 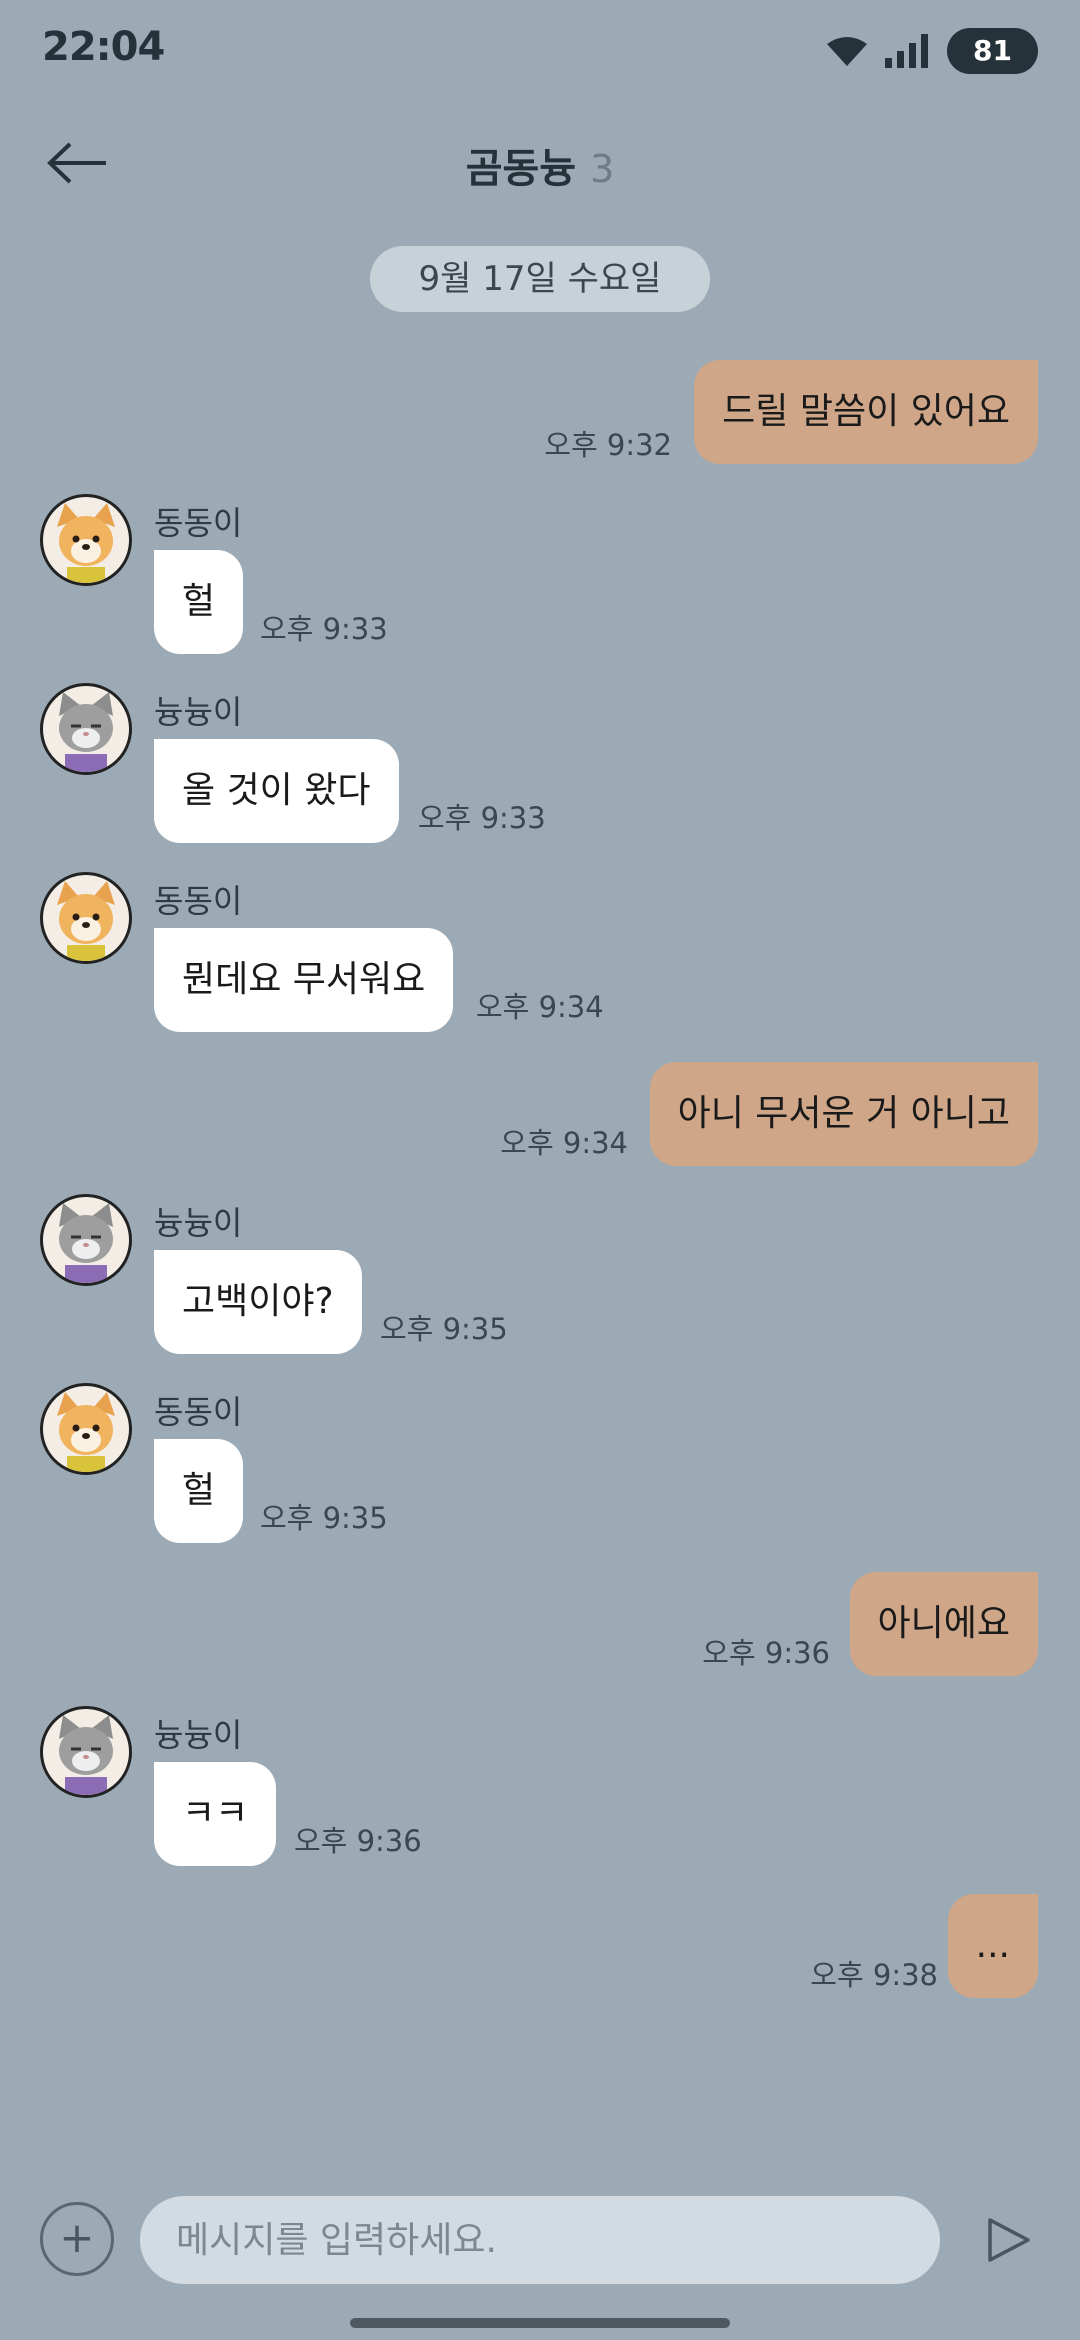 I want to click on message-bubble-outgoing: 아니 무서운 거 아니고, so click(x=843, y=1114).